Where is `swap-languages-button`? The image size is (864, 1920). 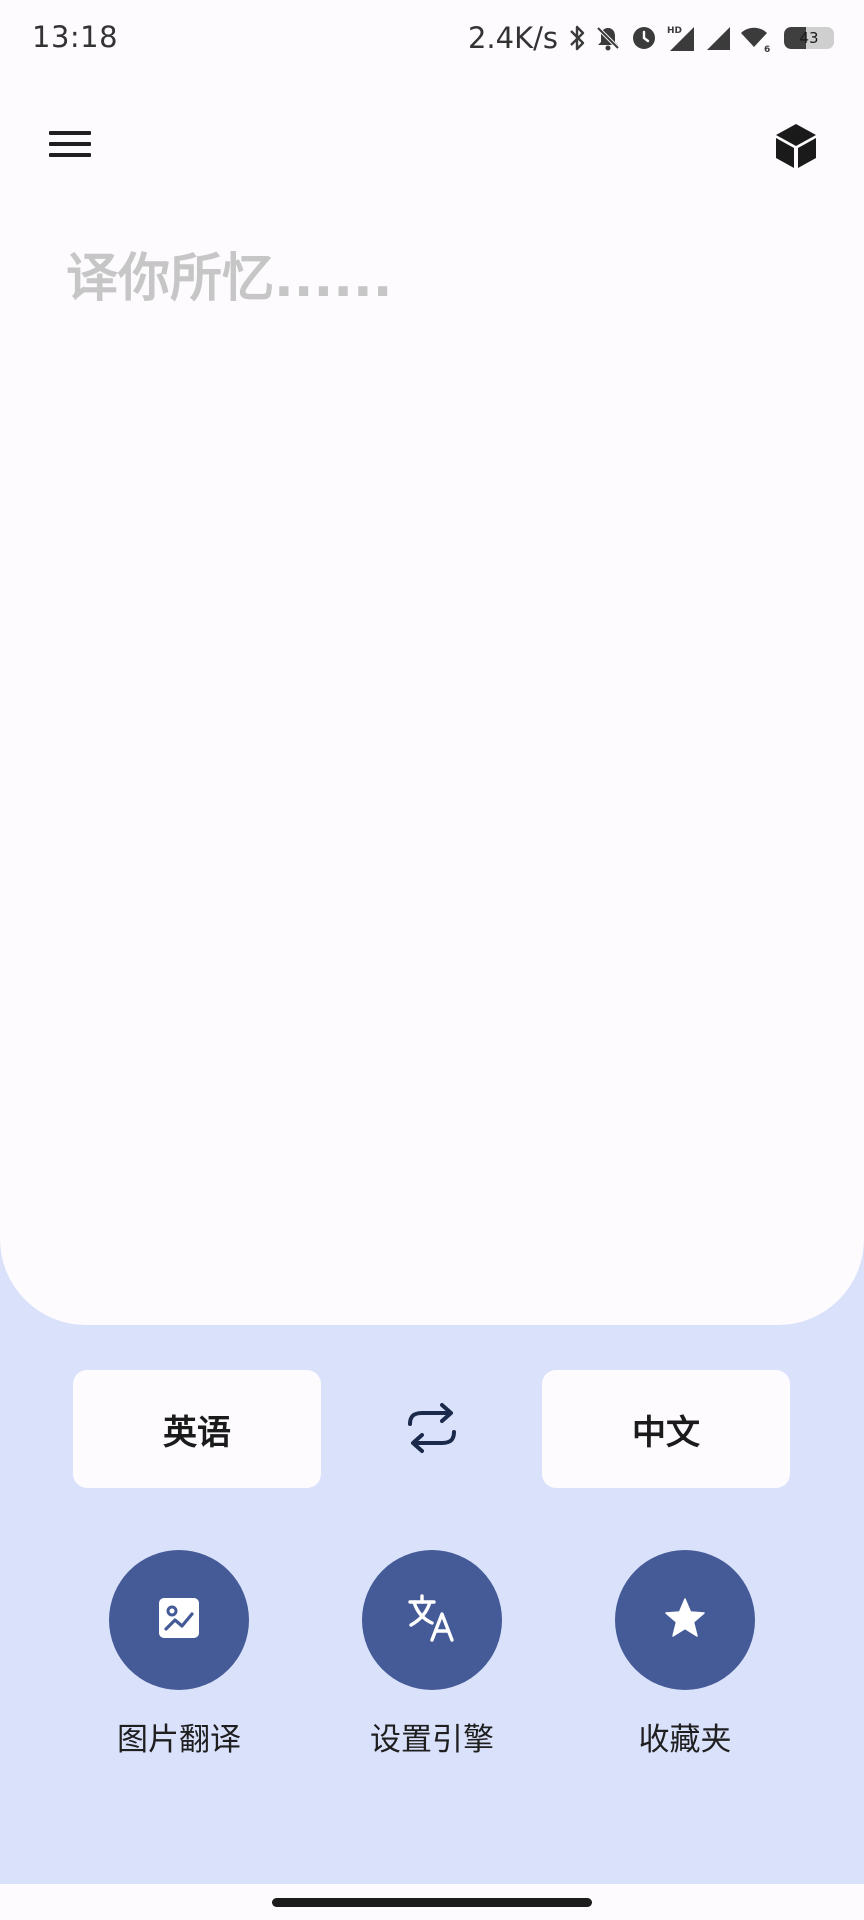 swap-languages-button is located at coordinates (432, 1430).